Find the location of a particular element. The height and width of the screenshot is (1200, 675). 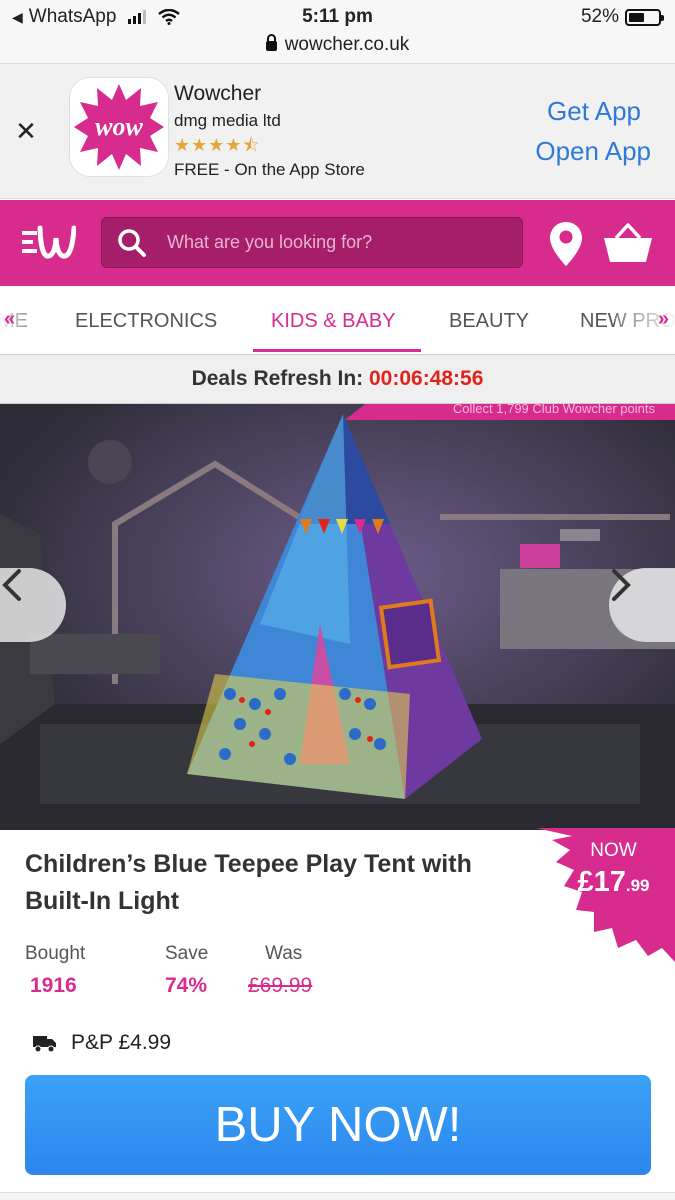

save-value: 74% is located at coordinates (186, 985).